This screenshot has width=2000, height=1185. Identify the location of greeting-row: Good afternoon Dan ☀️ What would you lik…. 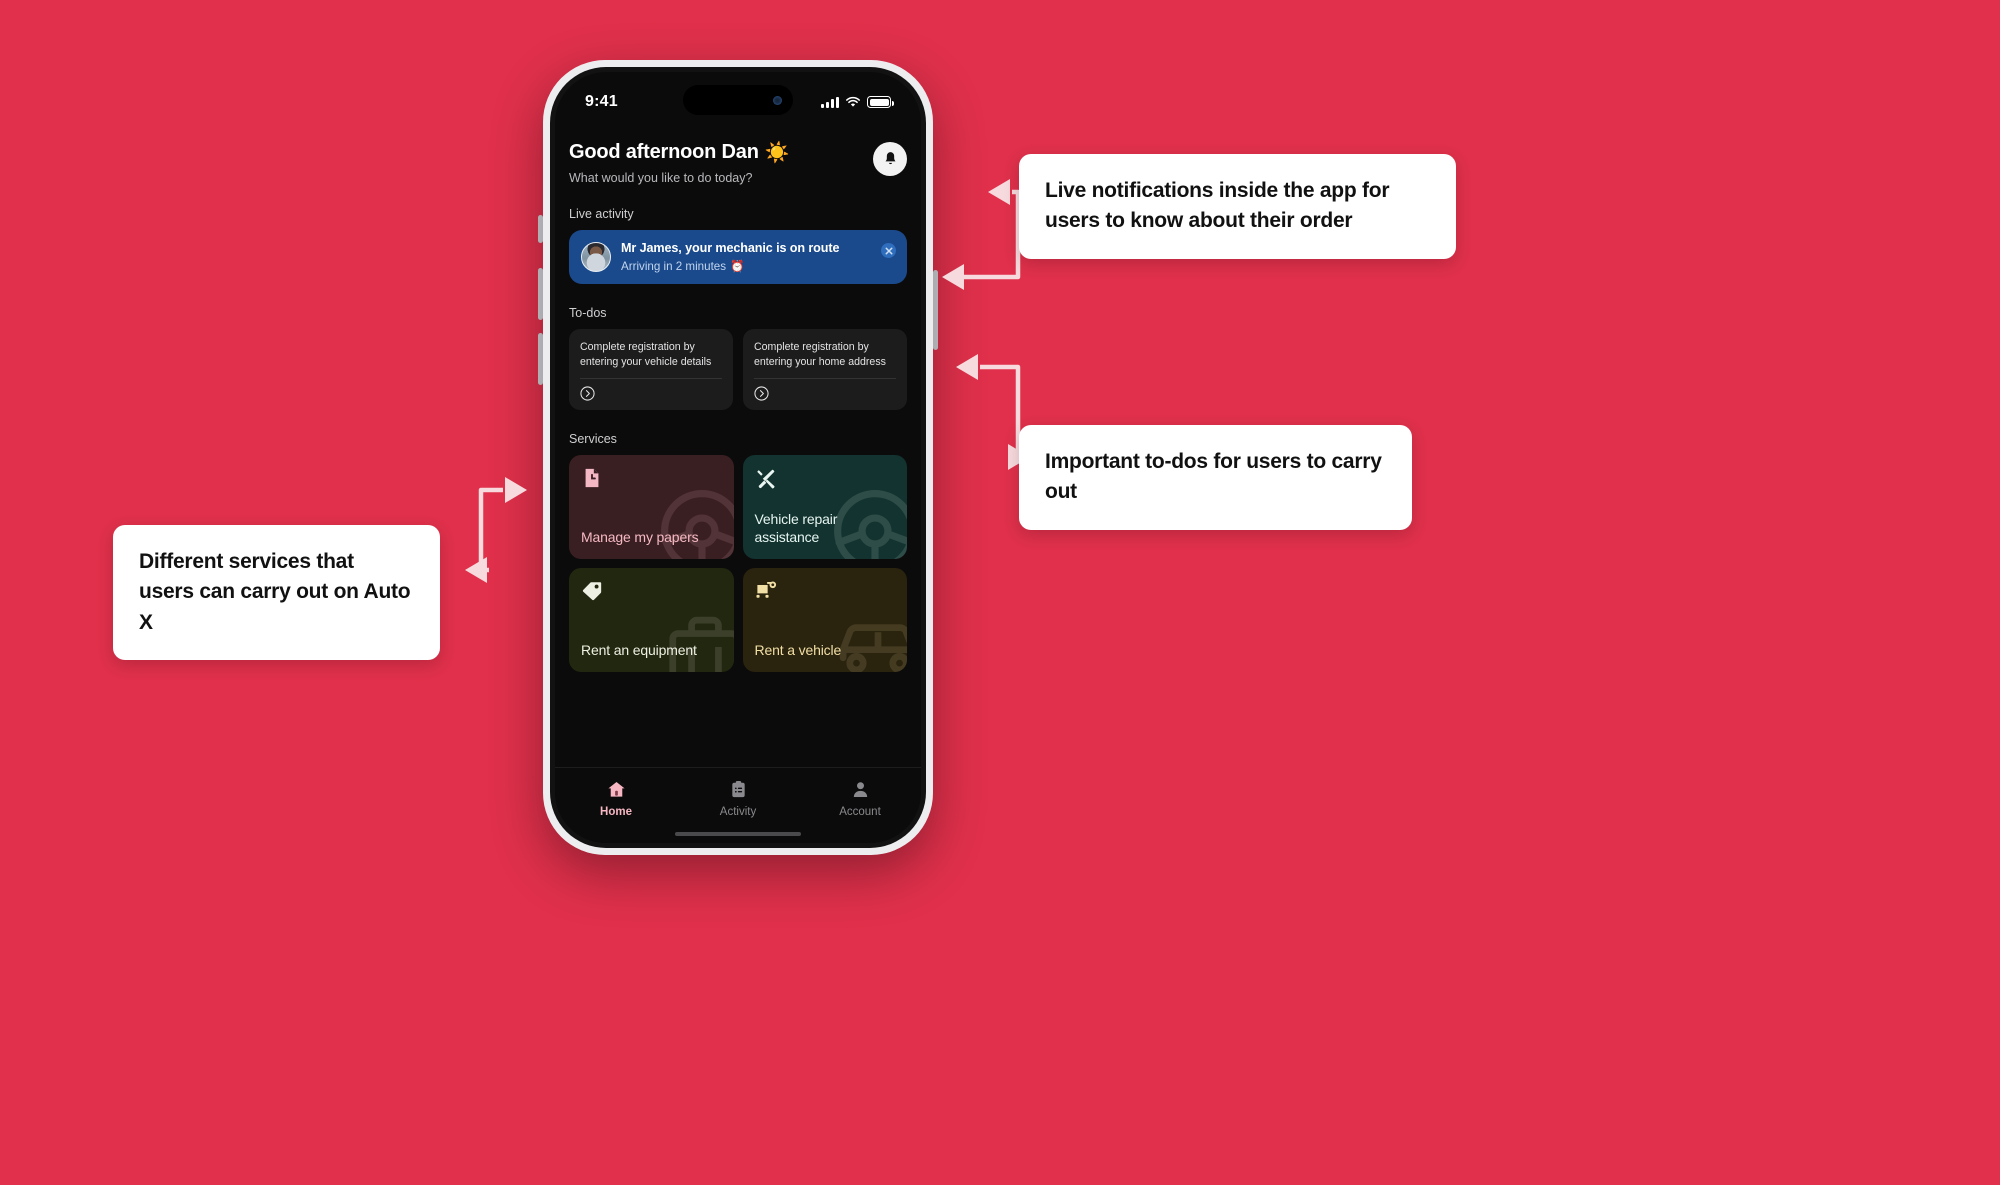
(738, 155).